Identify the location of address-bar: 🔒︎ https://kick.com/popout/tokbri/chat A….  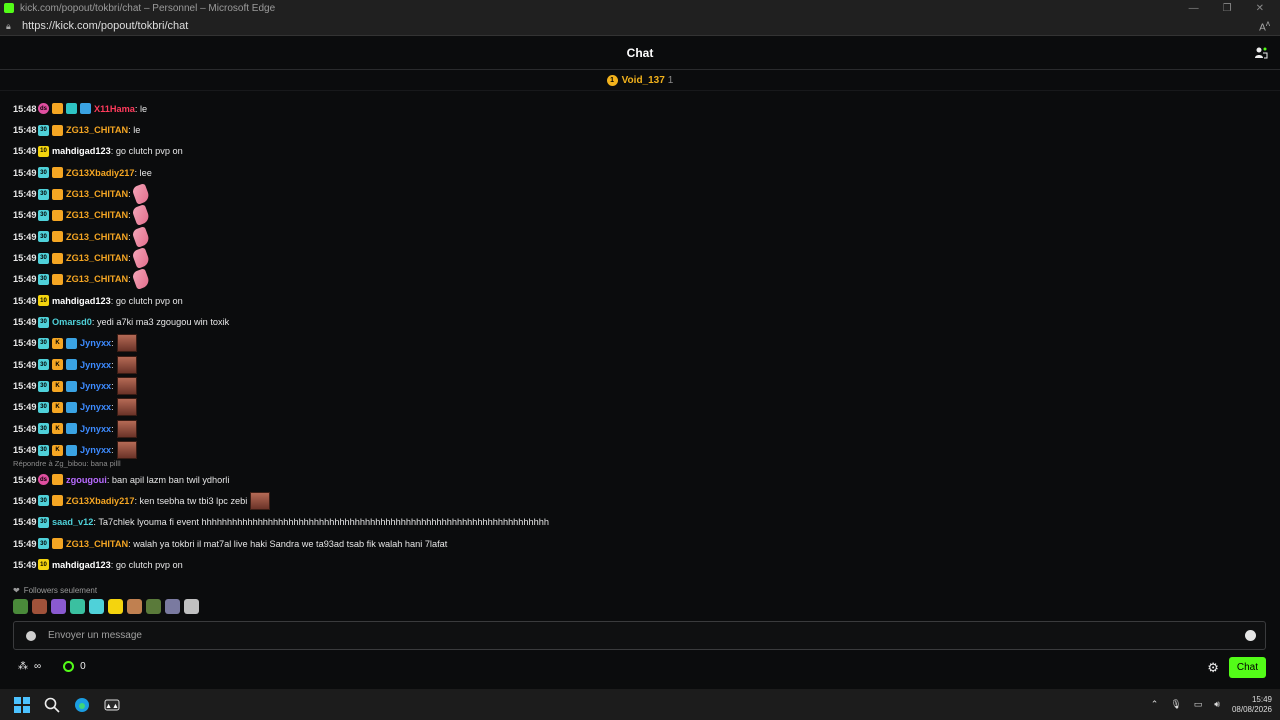
(640, 26).